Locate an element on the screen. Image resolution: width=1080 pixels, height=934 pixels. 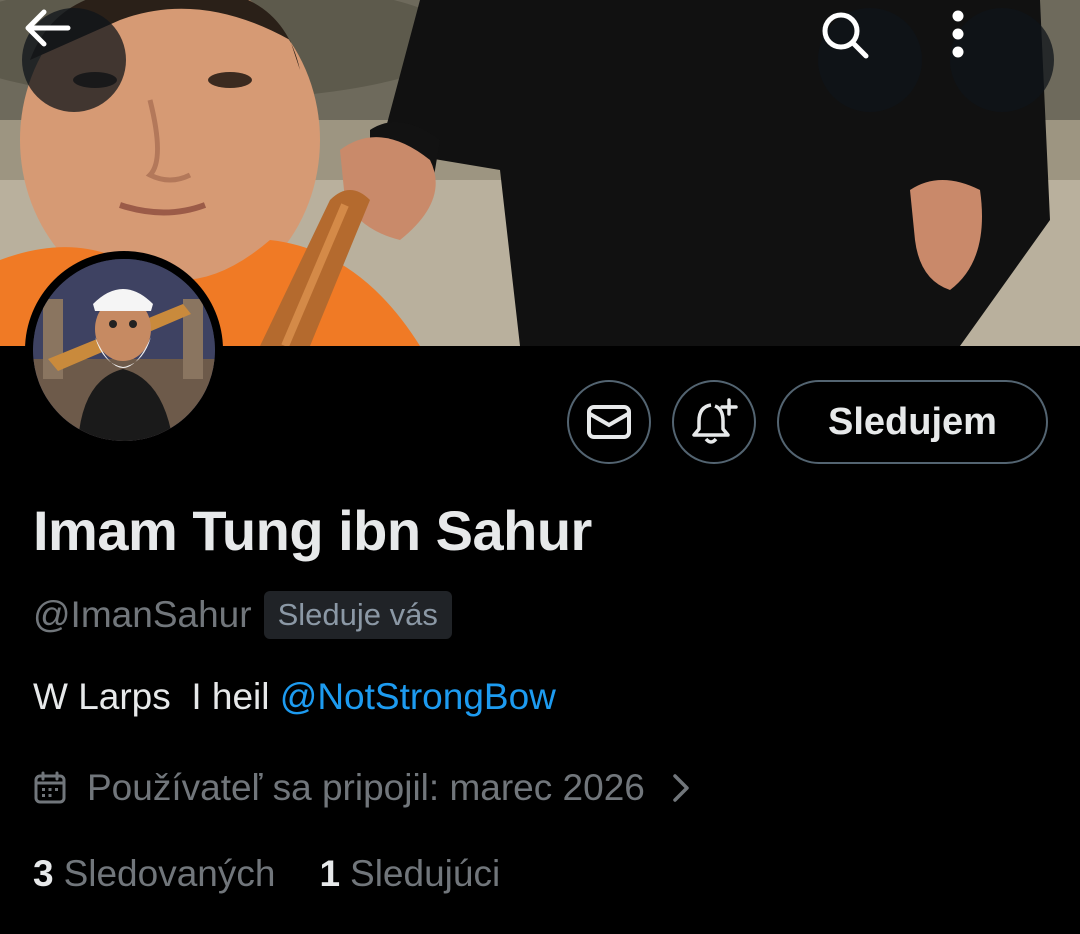
followers-label: Sledujúci is located at coordinates (425, 873).